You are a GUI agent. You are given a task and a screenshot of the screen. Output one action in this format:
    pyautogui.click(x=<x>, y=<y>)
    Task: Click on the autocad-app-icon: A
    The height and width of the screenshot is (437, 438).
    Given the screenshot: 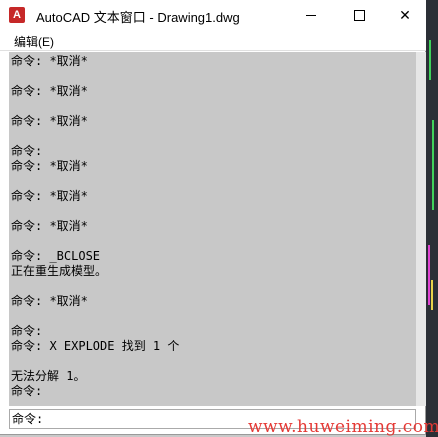 What is the action you would take?
    pyautogui.click(x=17, y=15)
    